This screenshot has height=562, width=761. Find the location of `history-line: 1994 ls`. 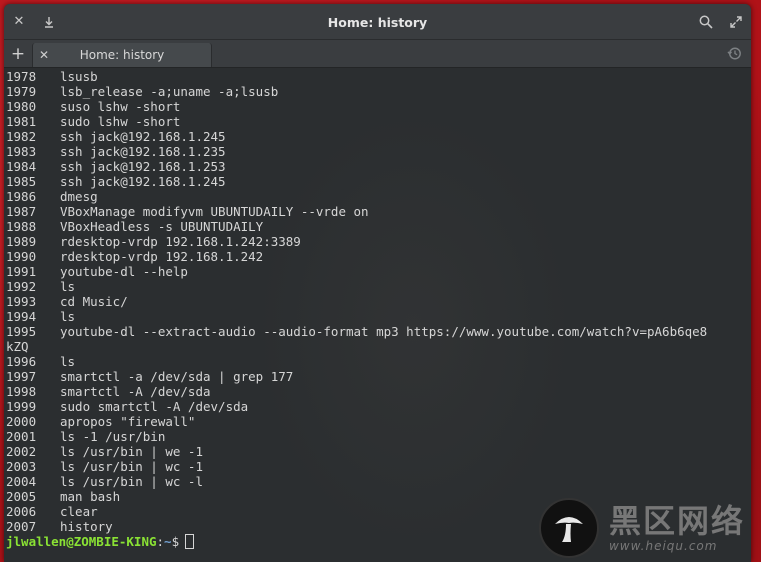

history-line: 1994 ls is located at coordinates (376, 316).